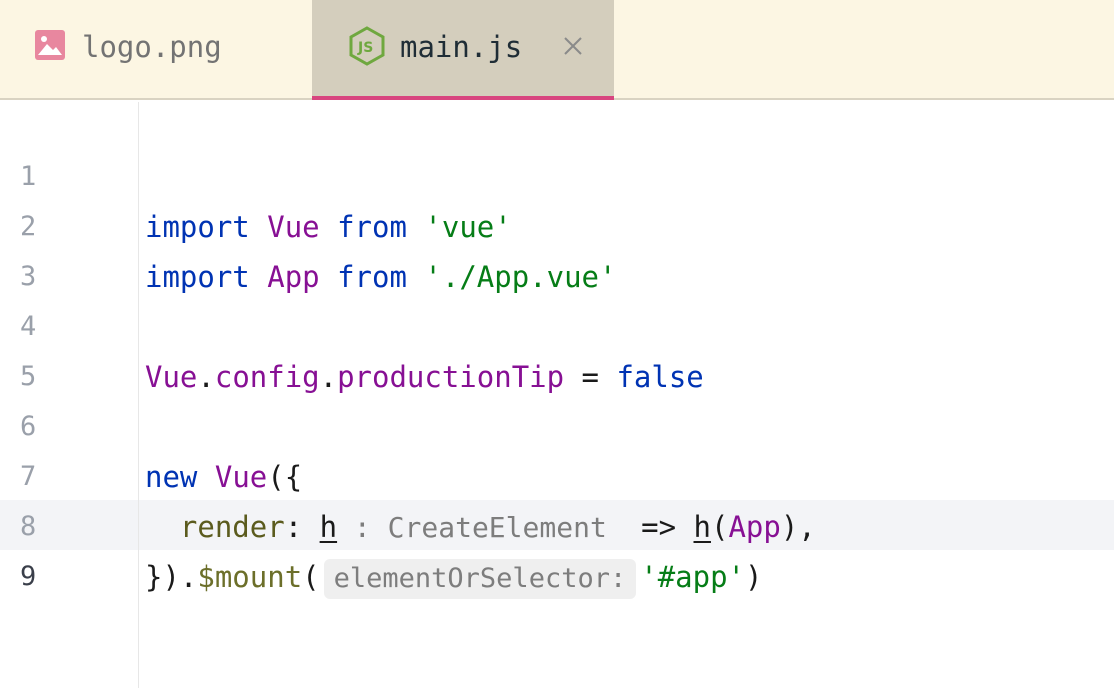  I want to click on line-number: 9, so click(28, 576).